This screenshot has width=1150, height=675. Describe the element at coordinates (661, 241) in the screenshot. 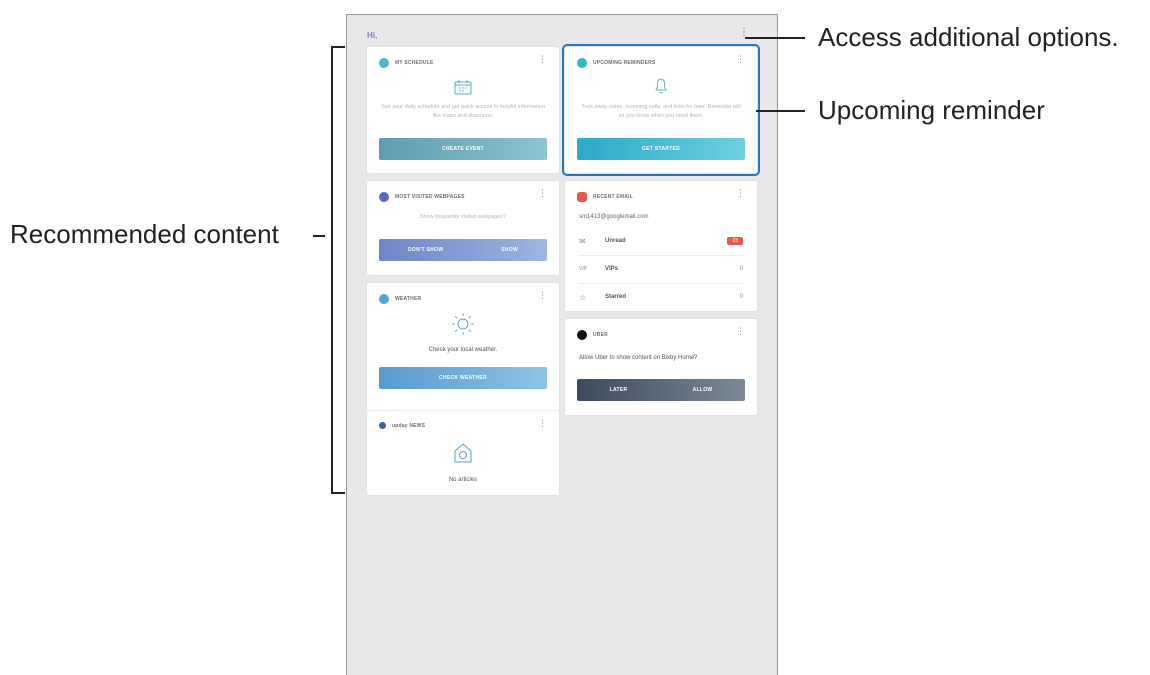

I see `email-row-unread: ✉ Unread 23` at that location.